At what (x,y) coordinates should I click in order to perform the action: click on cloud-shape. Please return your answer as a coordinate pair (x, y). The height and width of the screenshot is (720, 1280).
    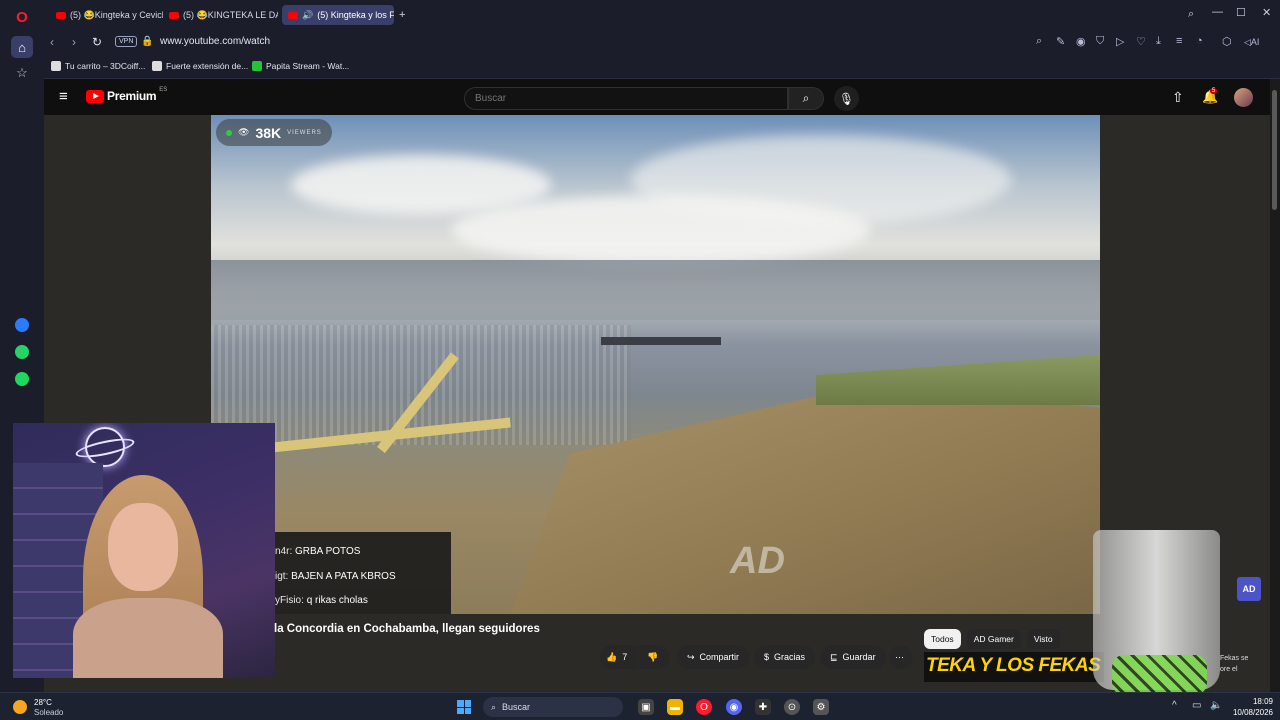
    Looking at the image, I should click on (821, 180).